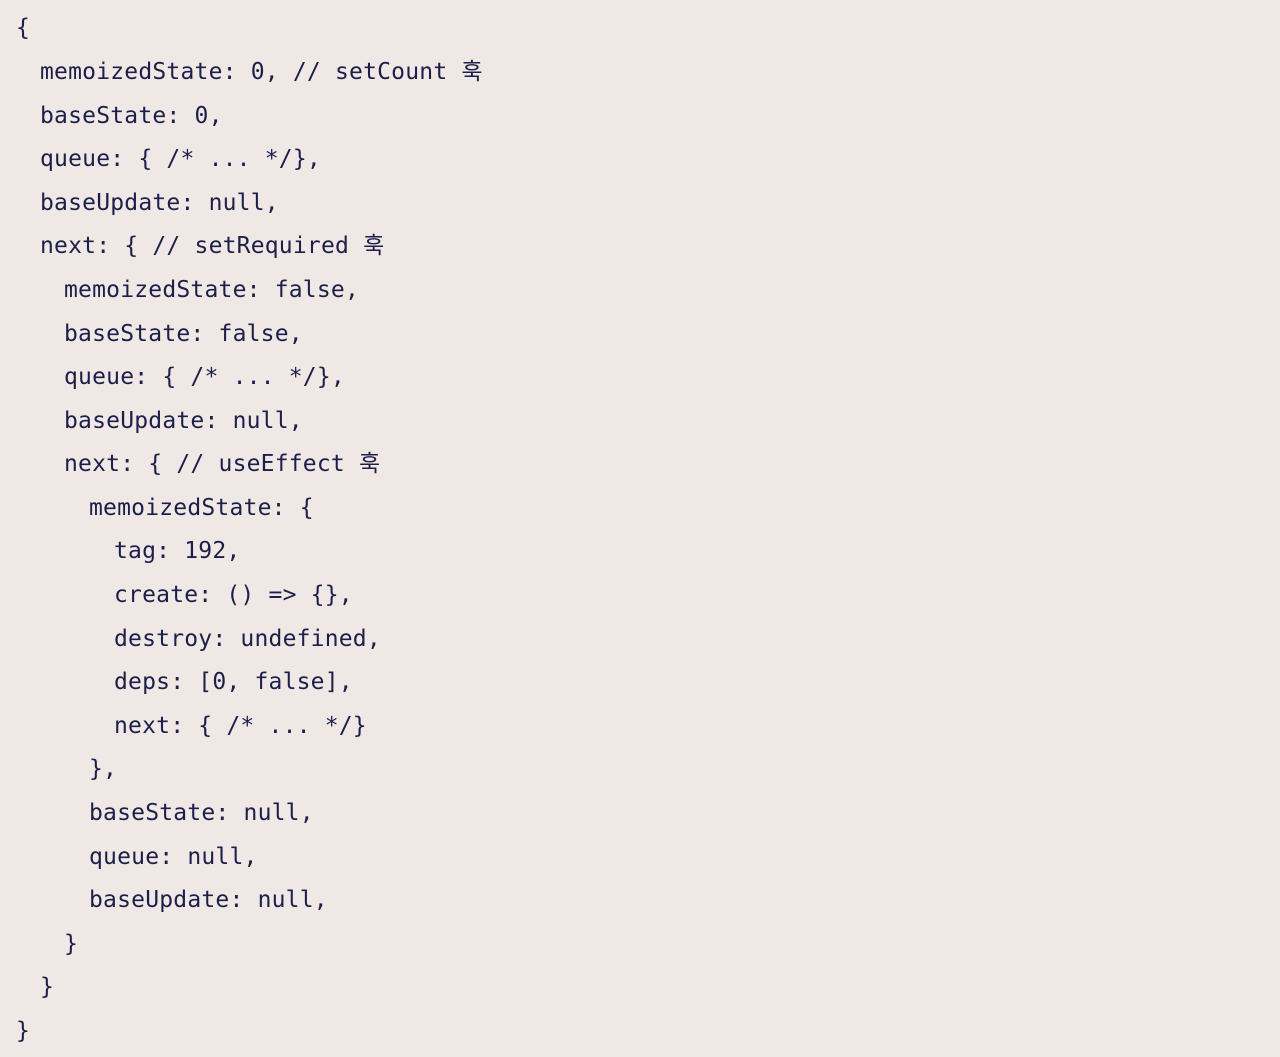 The image size is (1280, 1057). What do you see at coordinates (183, 334) in the screenshot?
I see `code-line: baseState: false,` at bounding box center [183, 334].